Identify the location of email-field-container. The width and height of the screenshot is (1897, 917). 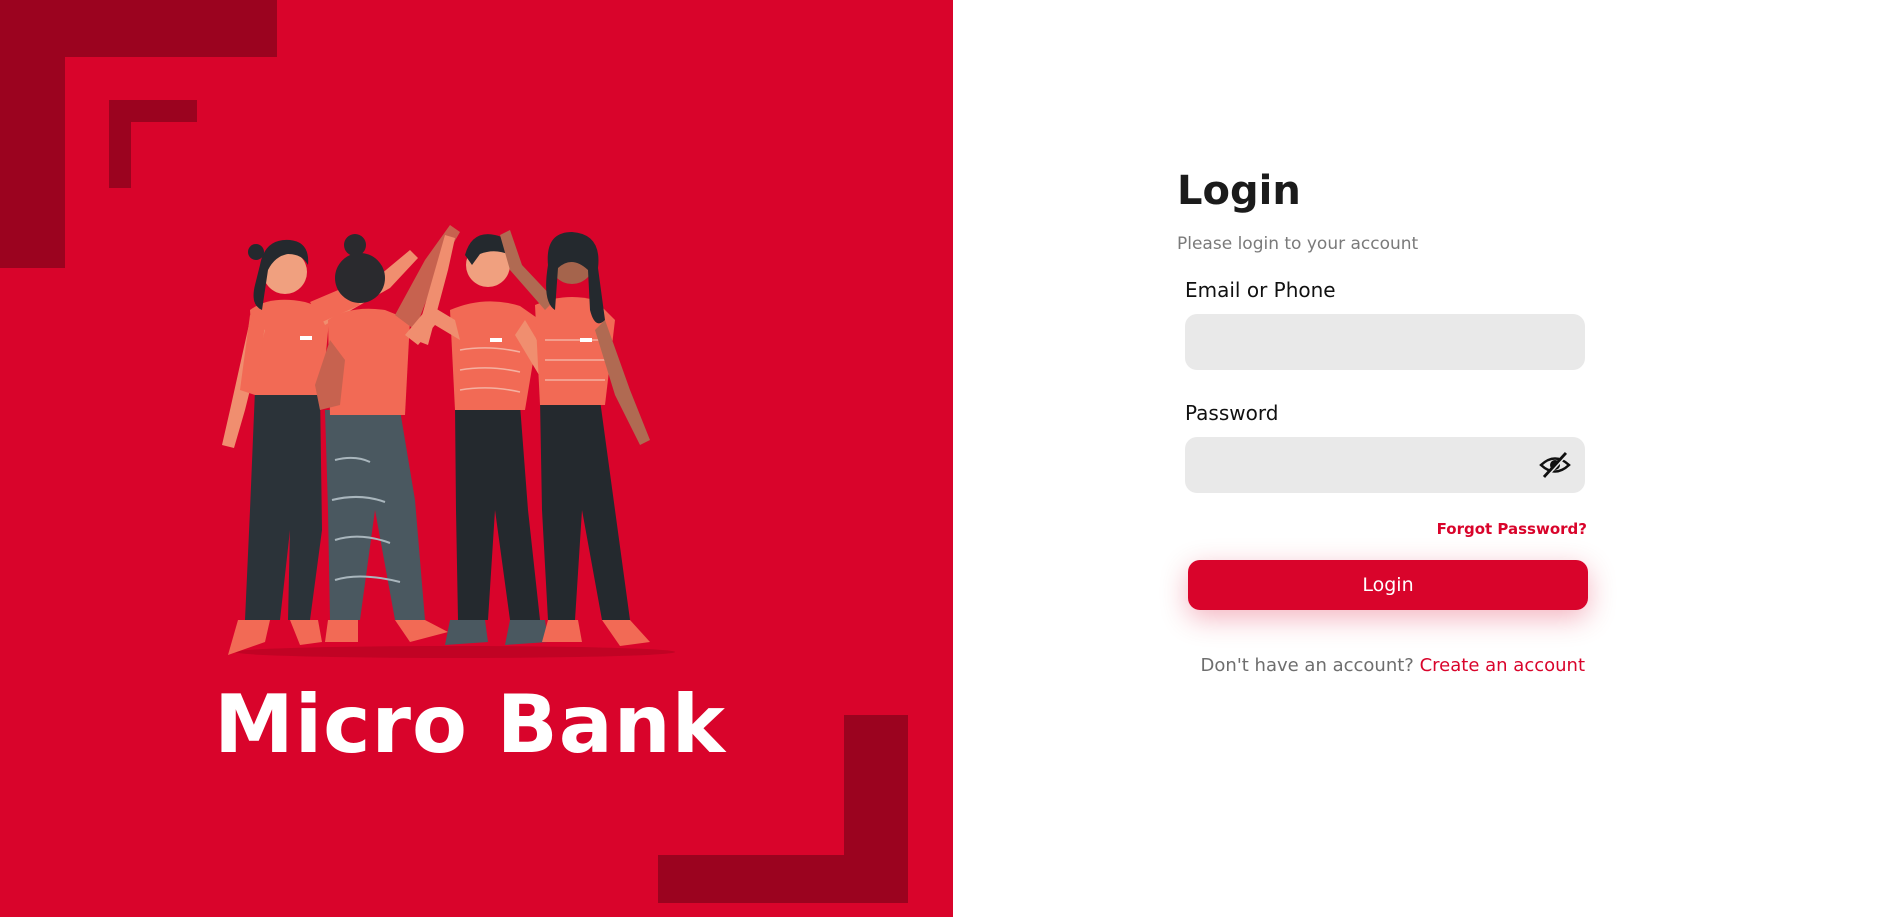
(1385, 342).